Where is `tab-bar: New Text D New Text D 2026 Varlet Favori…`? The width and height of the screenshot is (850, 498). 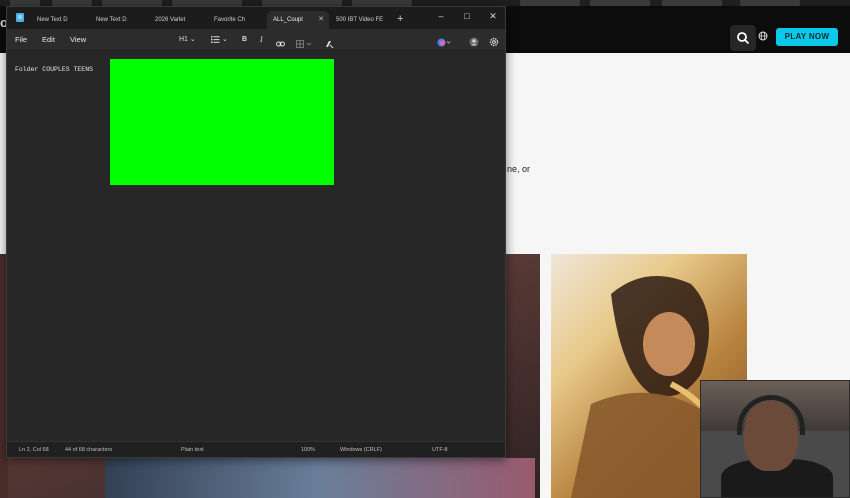 tab-bar: New Text D New Text D 2026 Varlet Favori… is located at coordinates (256, 18).